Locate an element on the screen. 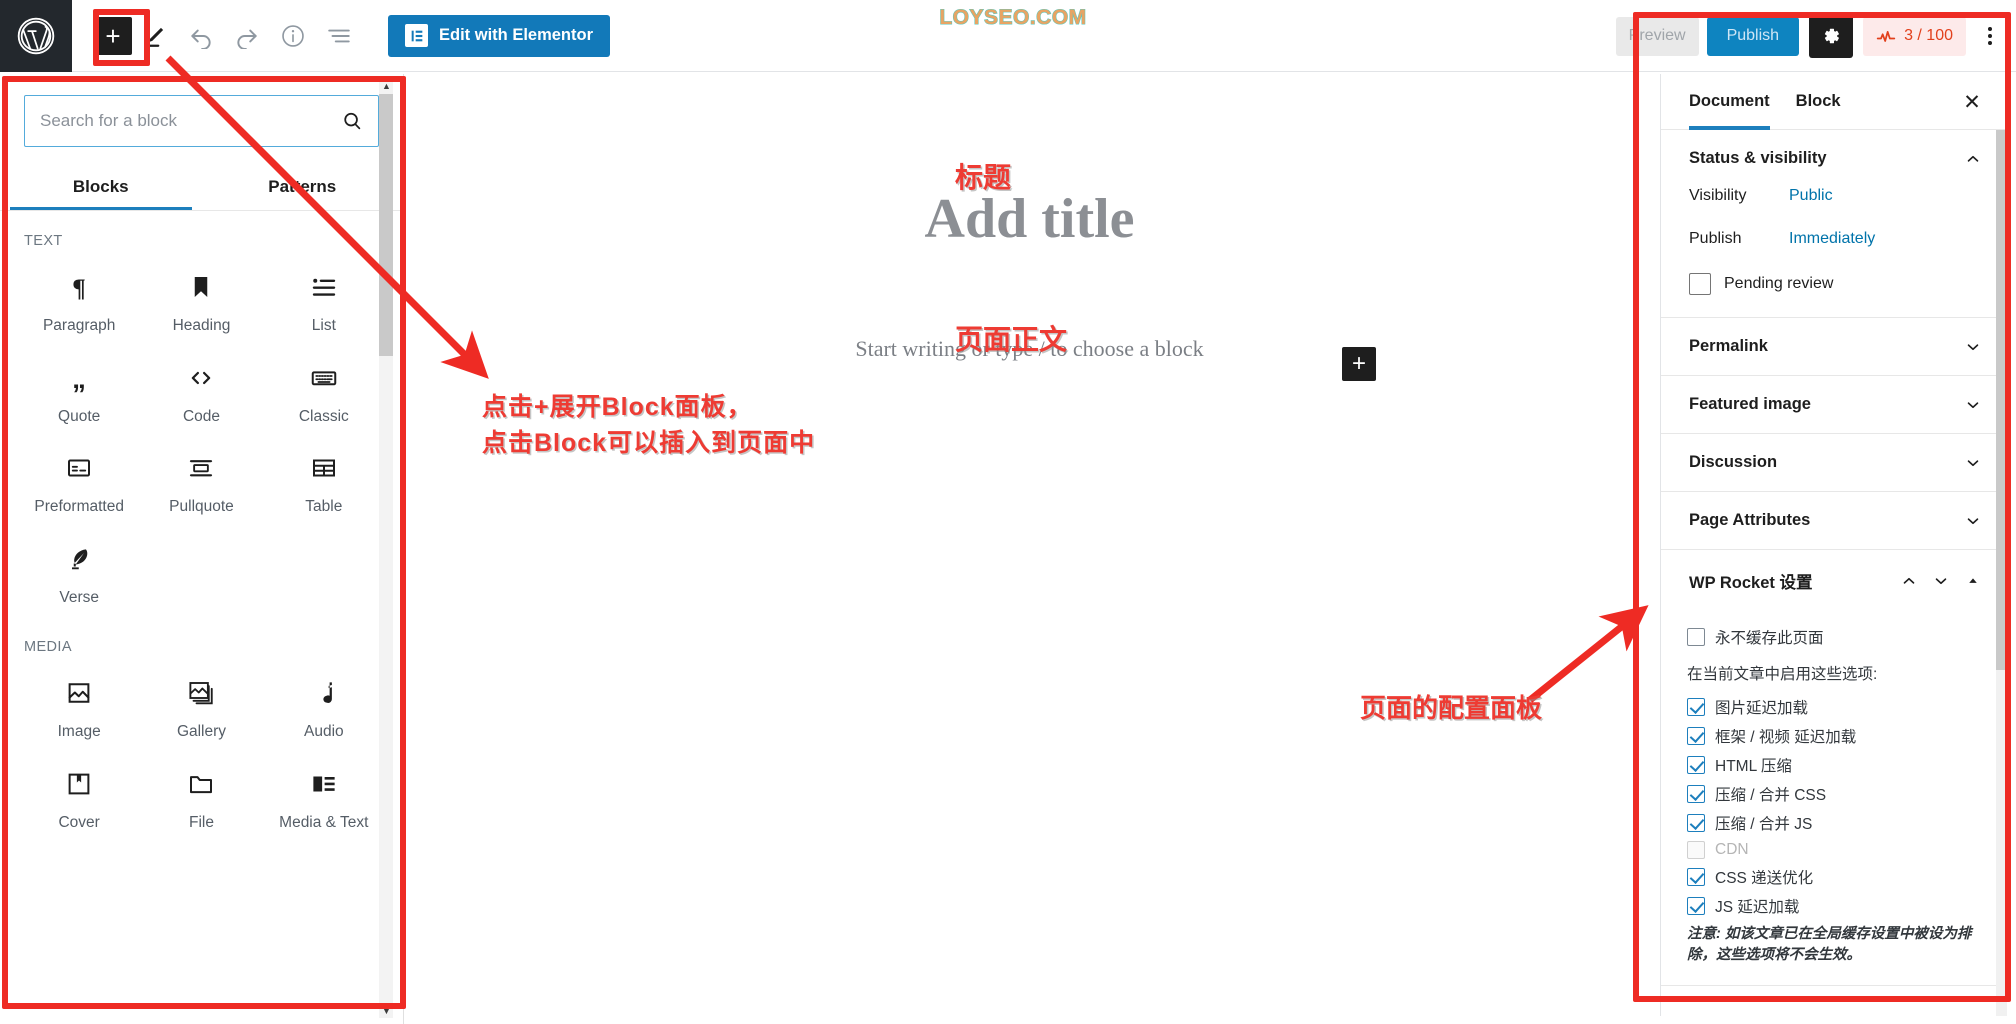  sidebar-tabs: Document Block ✕ is located at coordinates (1834, 102).